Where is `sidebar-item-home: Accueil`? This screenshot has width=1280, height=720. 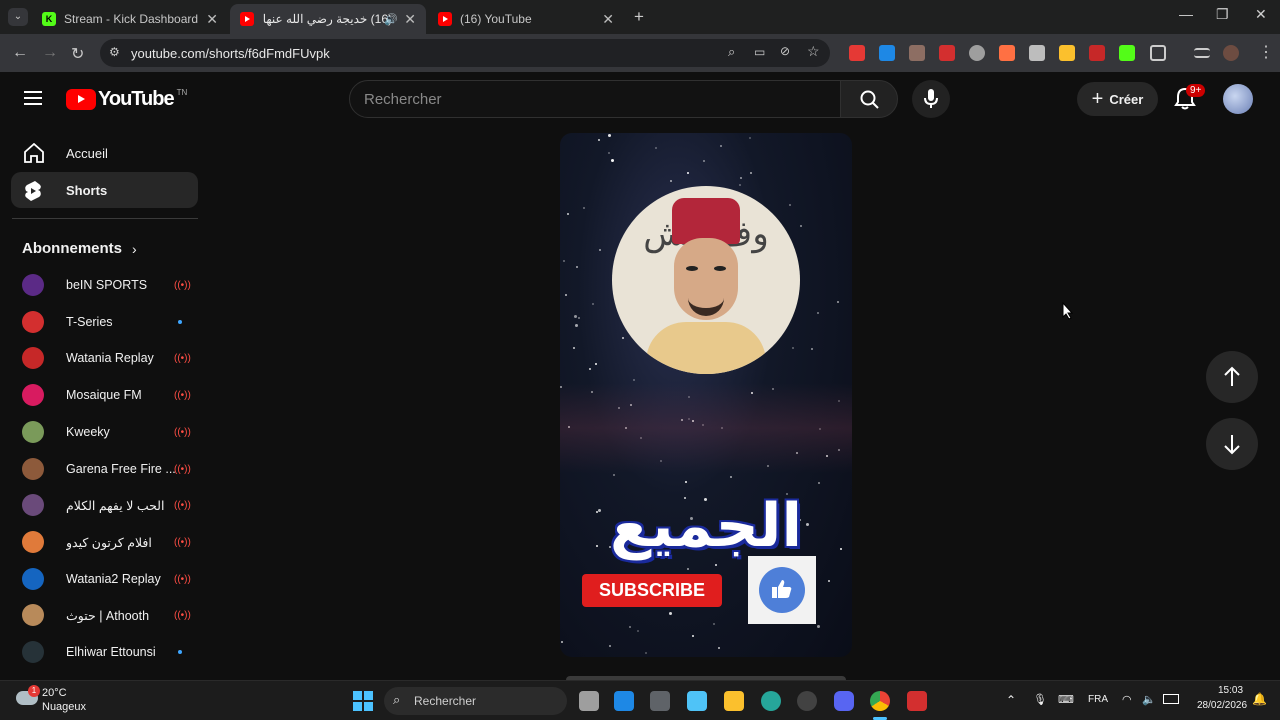
sidebar-item-home: Accueil is located at coordinates (104, 153).